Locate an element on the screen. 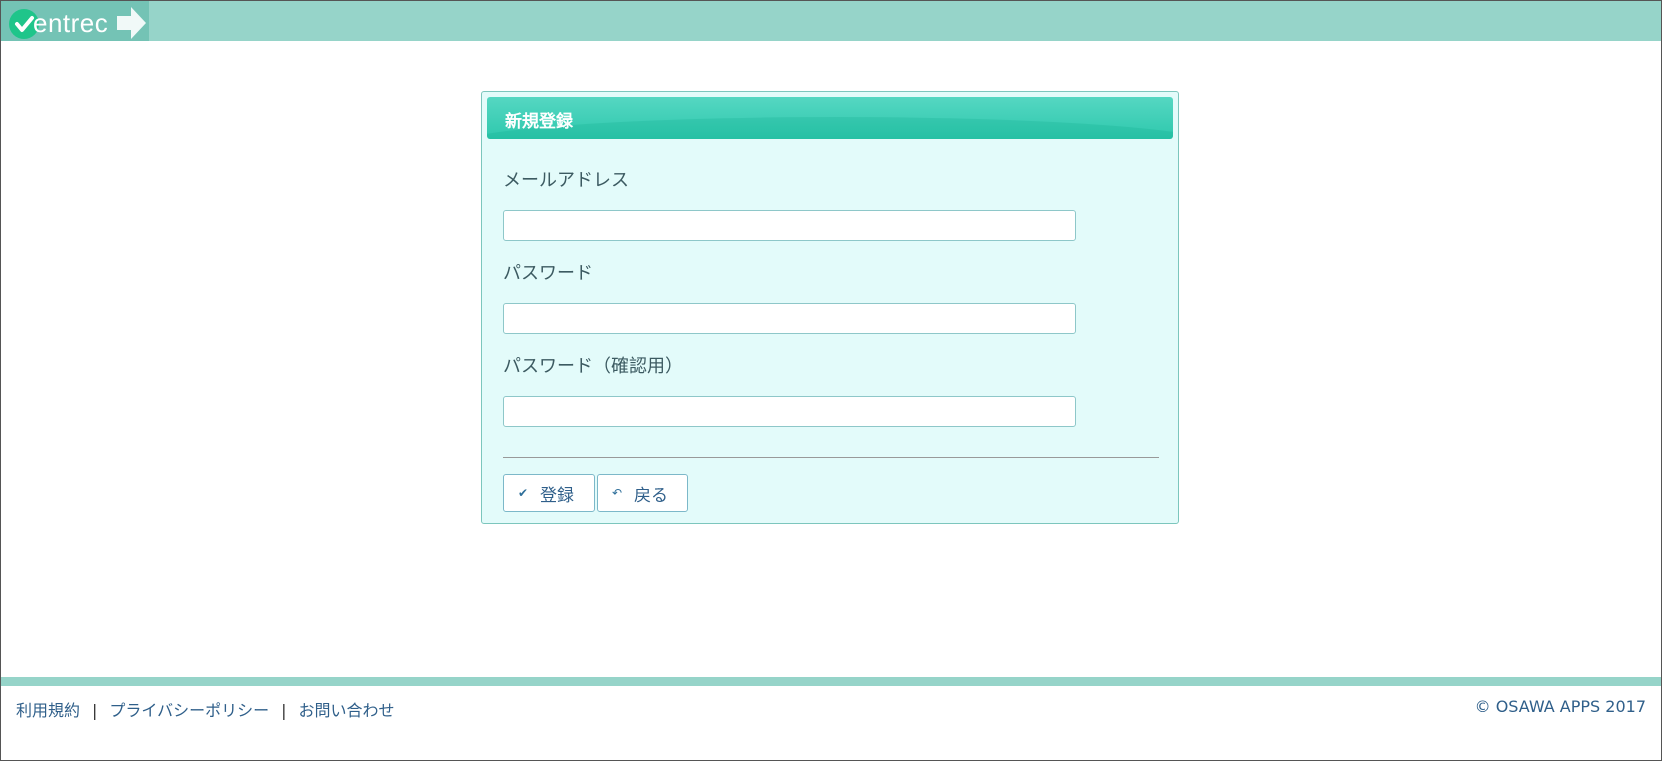  back-button: ↶ 戻る is located at coordinates (642, 493).